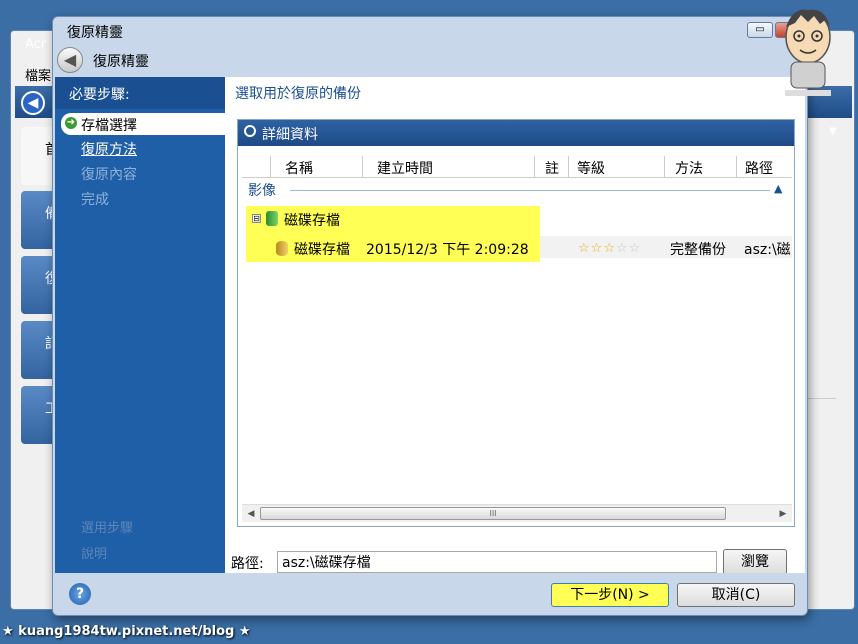 The image size is (858, 644). Describe the element at coordinates (107, 528) in the screenshot. I see `optional-steps-label: 選用步驟` at that location.